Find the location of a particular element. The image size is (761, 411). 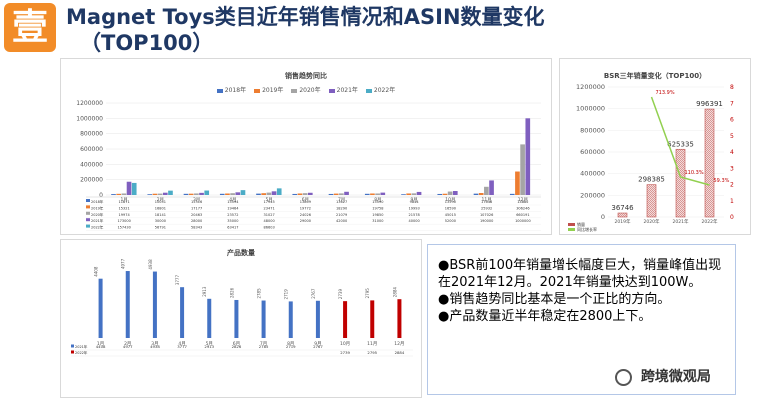

table-cell: 2884 is located at coordinates (400, 352).